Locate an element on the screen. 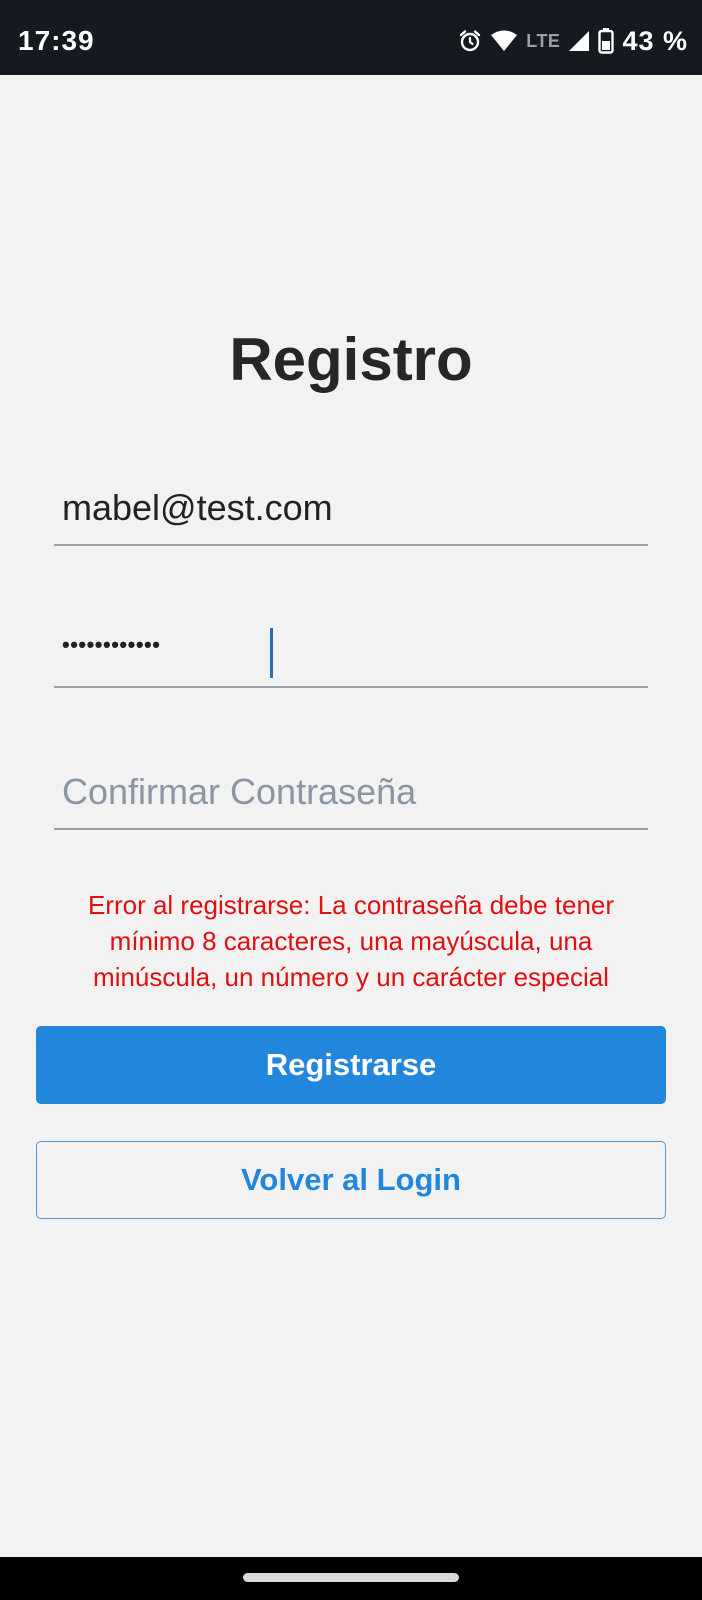 The width and height of the screenshot is (702, 1600). battery-icon is located at coordinates (606, 41).